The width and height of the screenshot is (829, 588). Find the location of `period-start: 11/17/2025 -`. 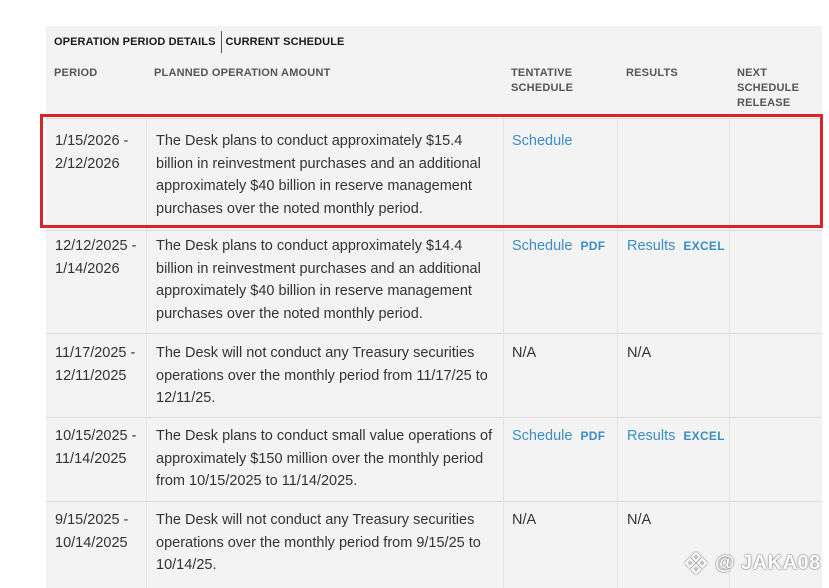

period-start: 11/17/2025 - is located at coordinates (95, 353).